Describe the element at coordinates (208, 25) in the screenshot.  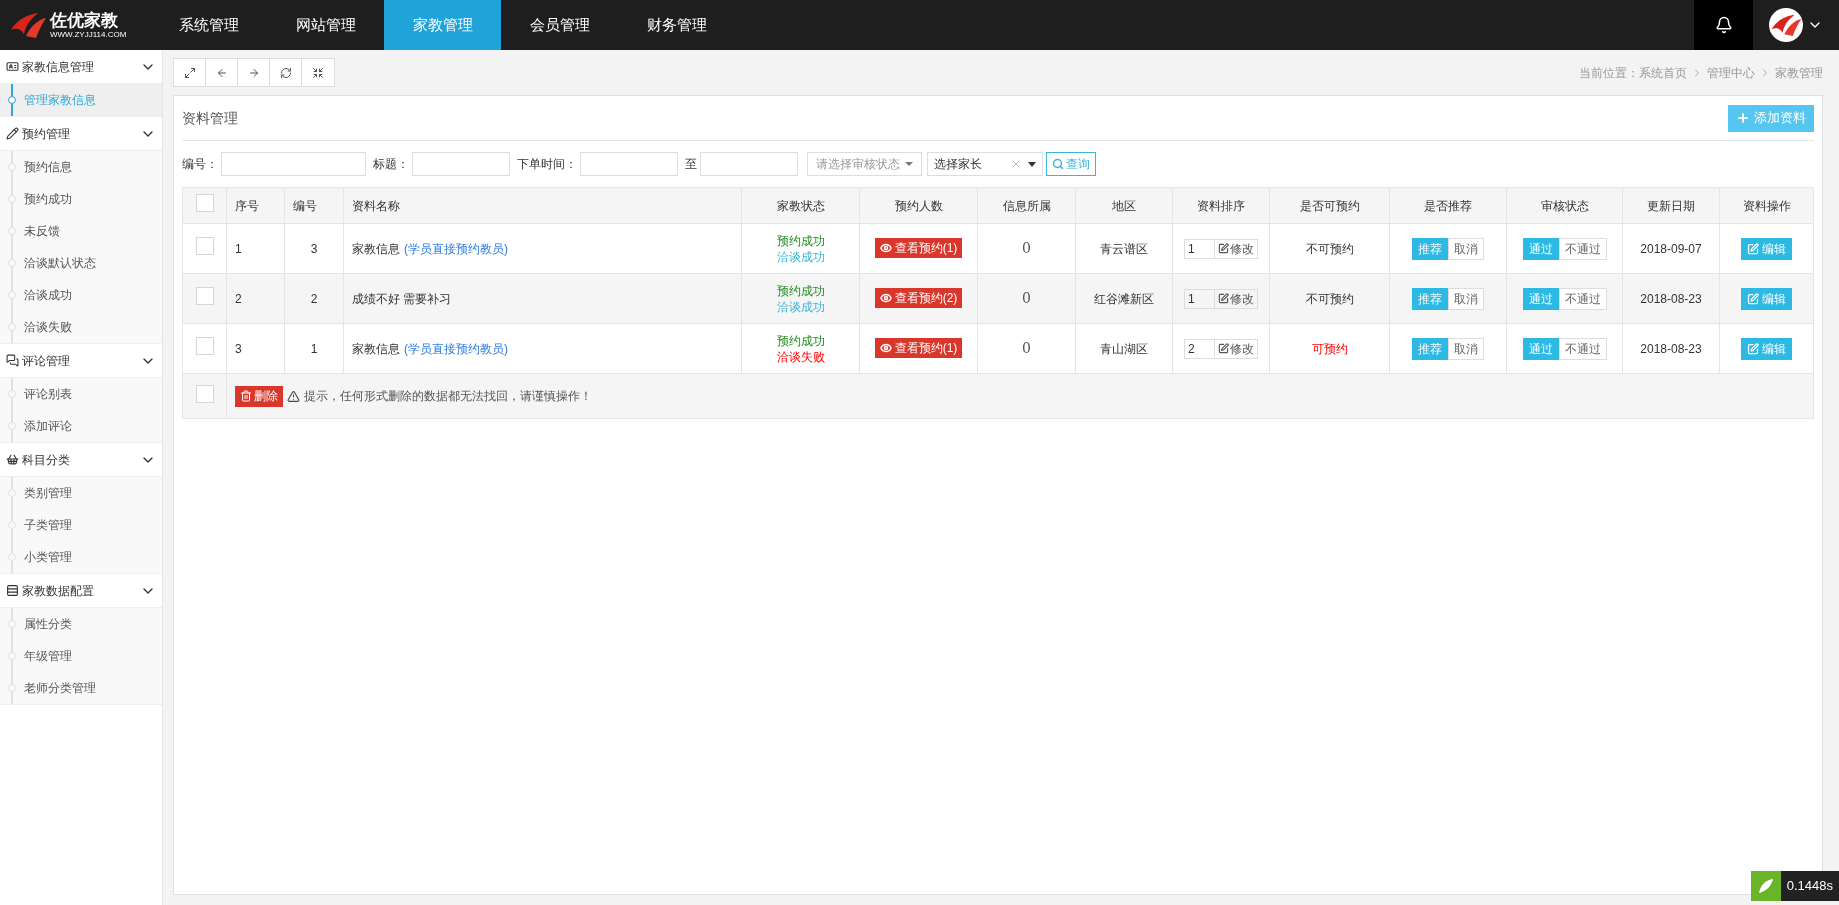
I see `nav-tab: 系统管理` at that location.